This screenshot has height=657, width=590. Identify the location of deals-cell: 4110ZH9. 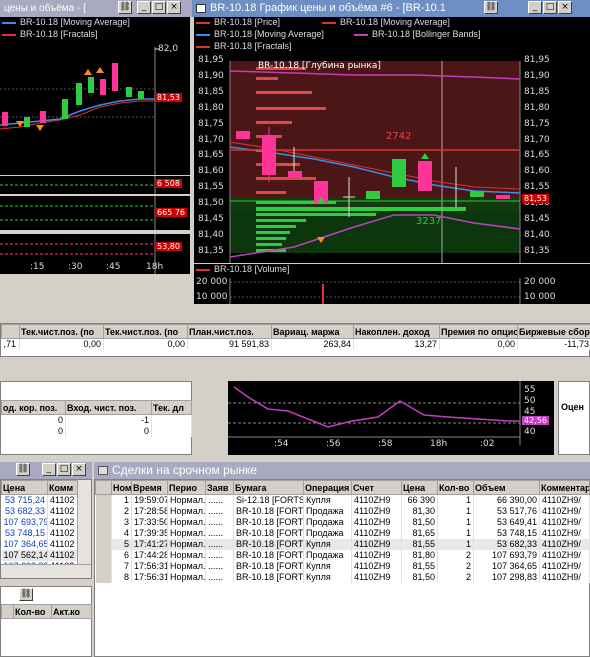
(376, 522).